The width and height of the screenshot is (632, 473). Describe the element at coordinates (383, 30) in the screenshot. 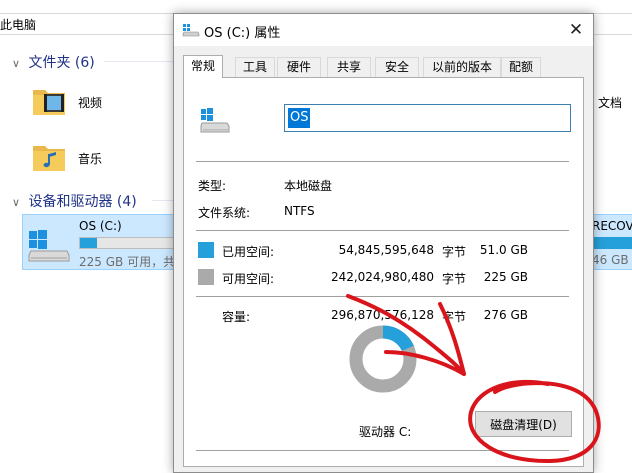

I see `dialog-titlebar: OS (C:) 属性 ✕` at that location.